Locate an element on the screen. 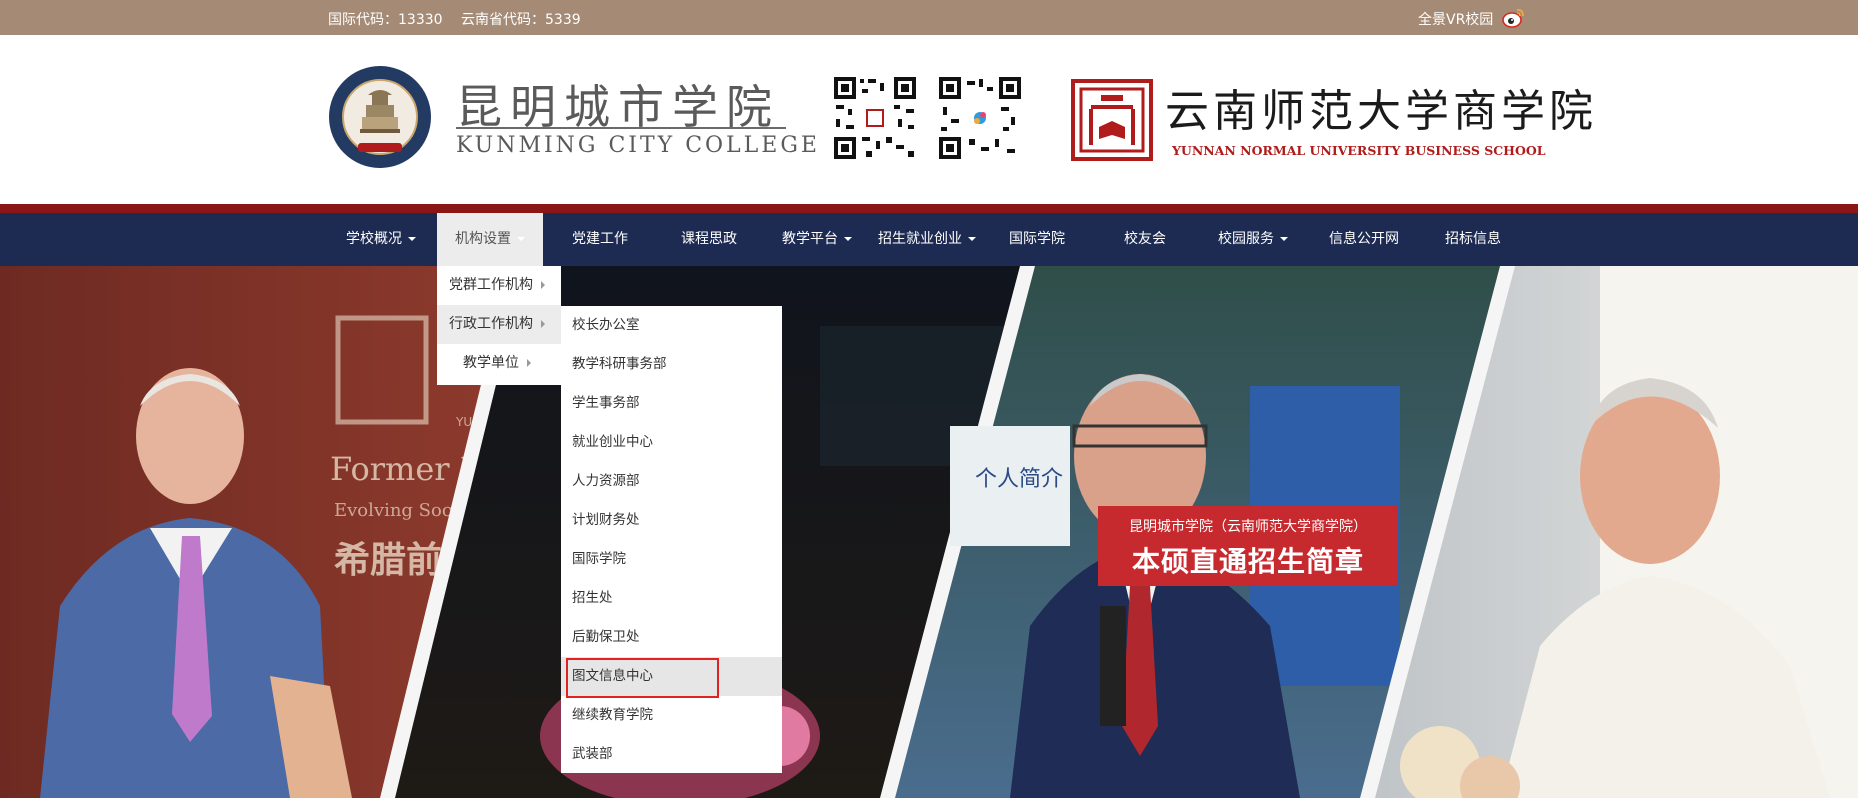  submenu-student-affairs: 学生事务部 is located at coordinates (671, 403).